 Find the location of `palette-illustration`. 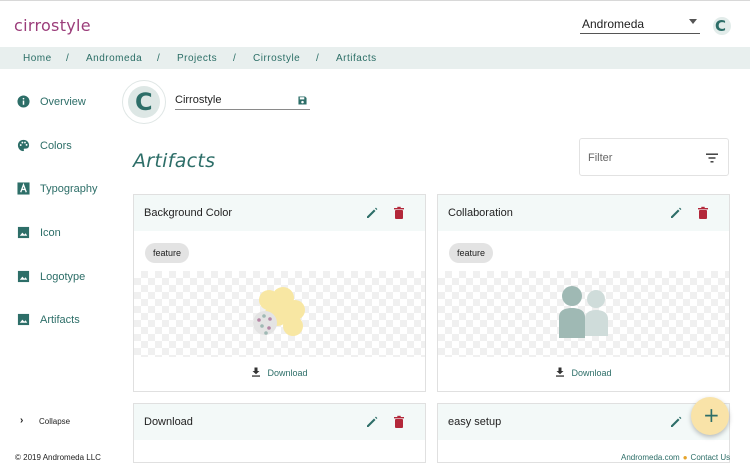

palette-illustration is located at coordinates (278, 311).